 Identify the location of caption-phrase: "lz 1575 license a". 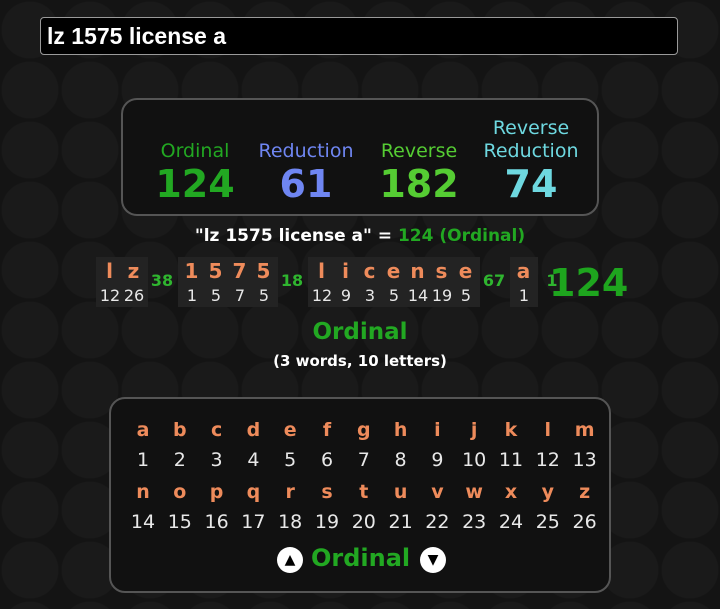
(283, 236).